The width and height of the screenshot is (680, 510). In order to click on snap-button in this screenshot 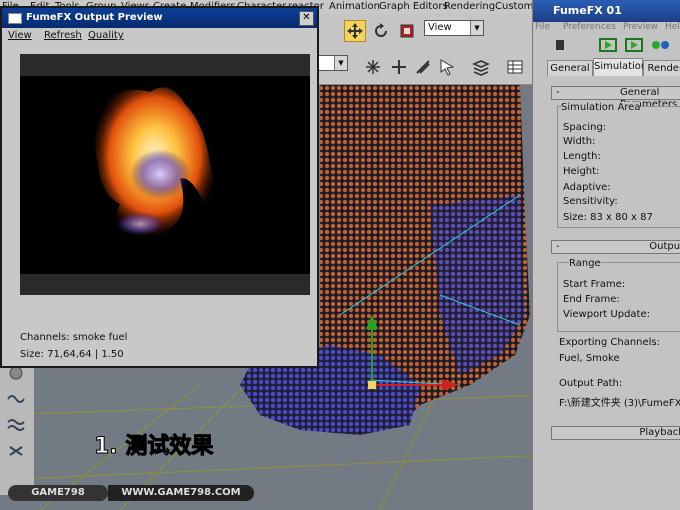, I will do `click(423, 67)`.